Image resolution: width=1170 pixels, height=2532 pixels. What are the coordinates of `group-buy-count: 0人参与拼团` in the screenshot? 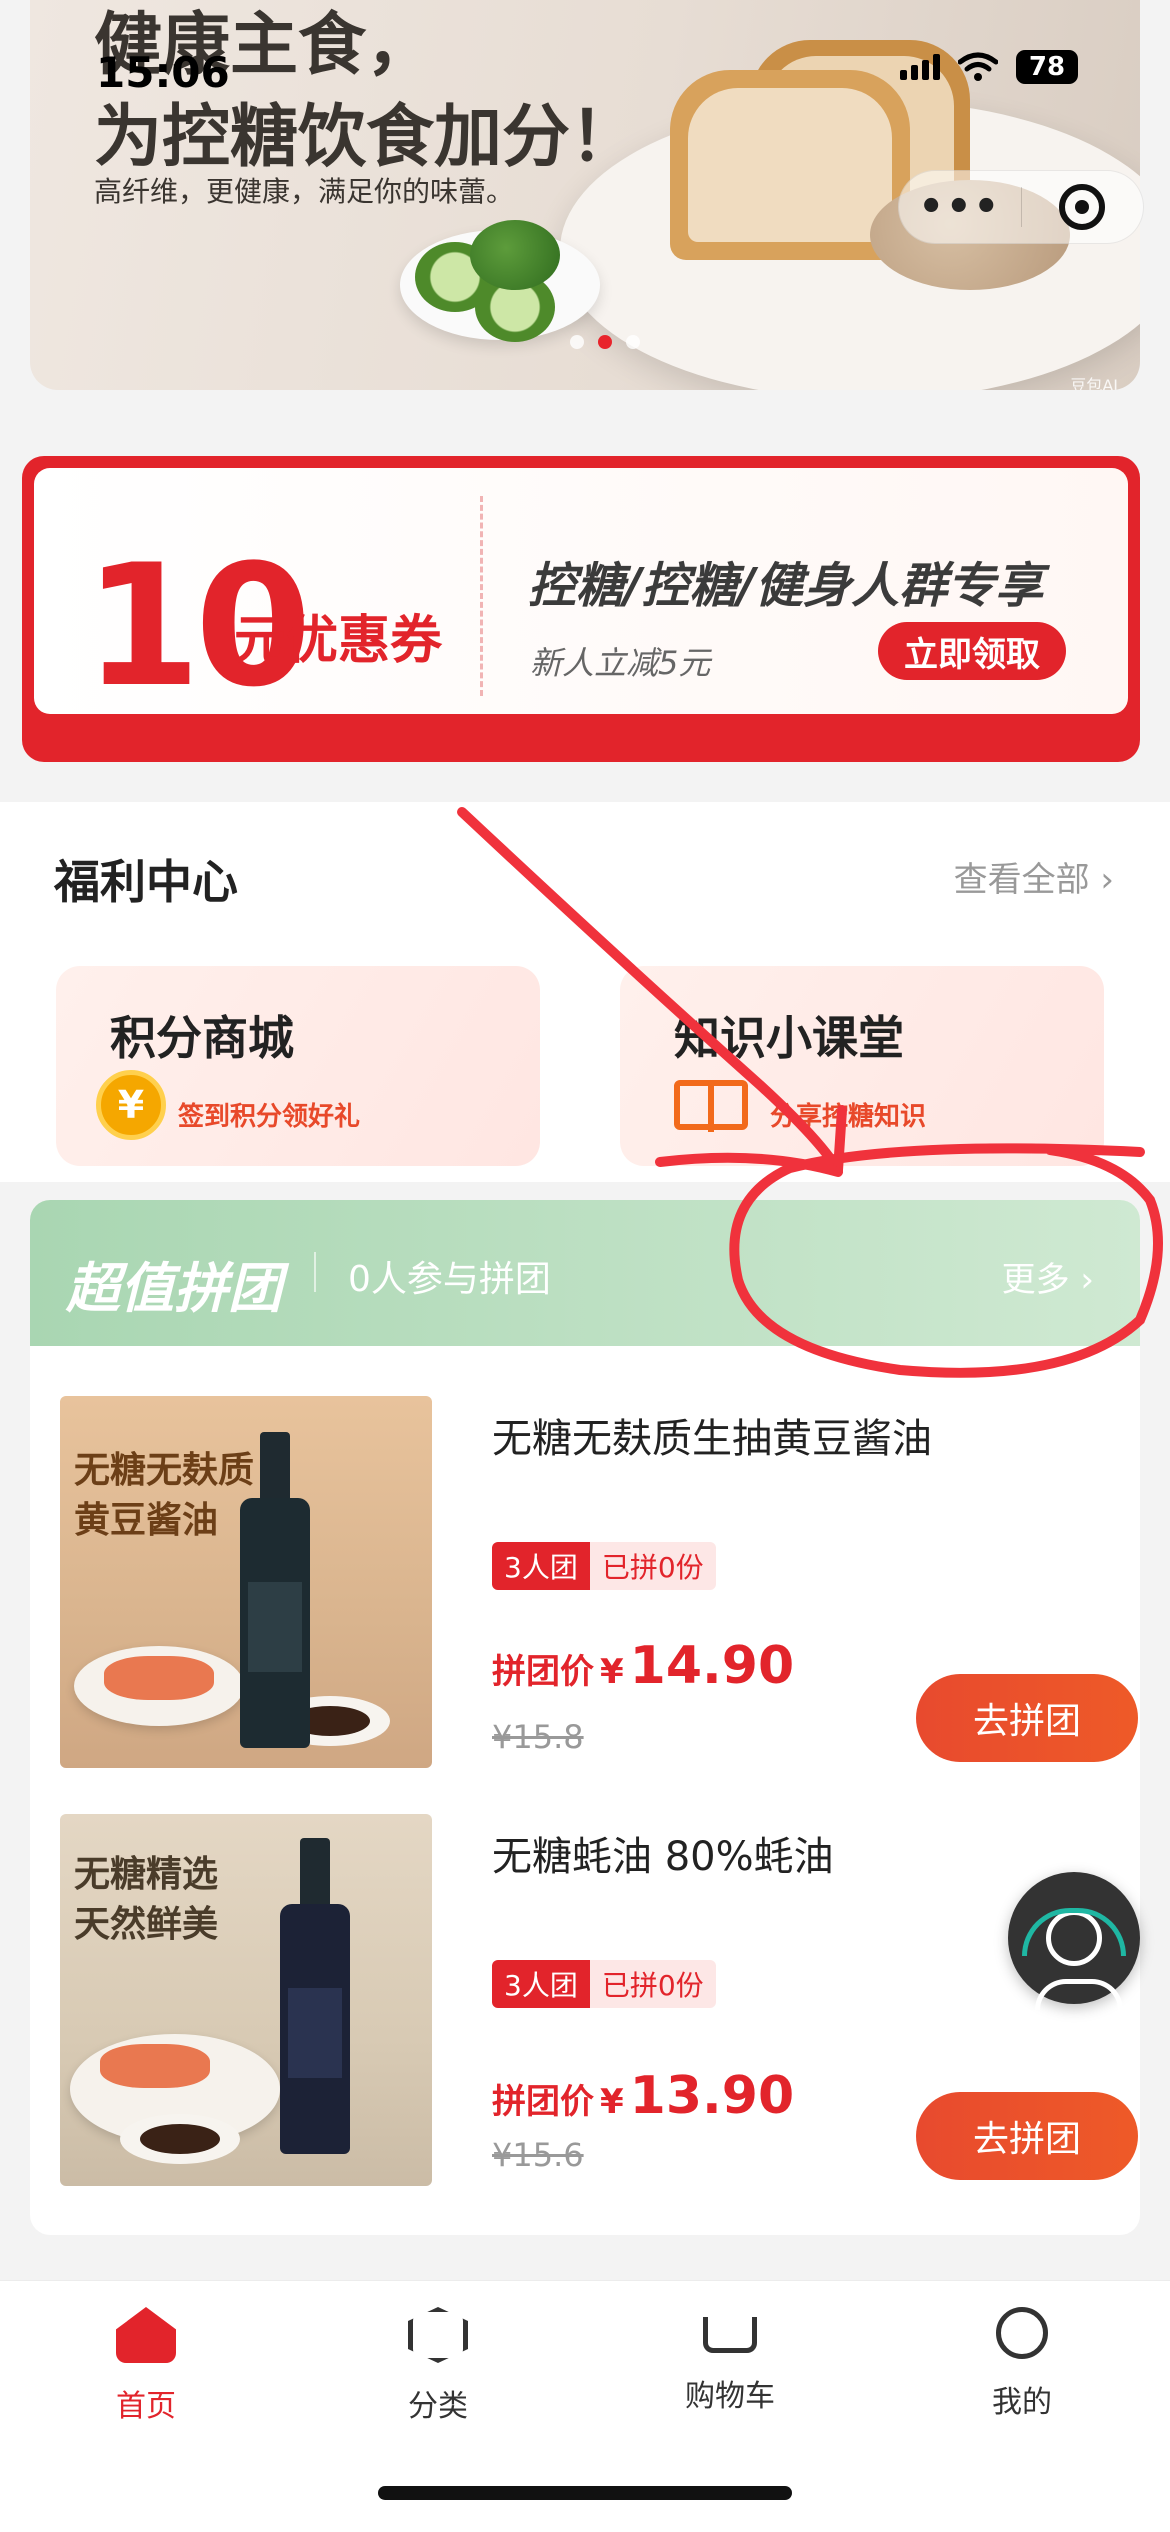 It's located at (449, 1279).